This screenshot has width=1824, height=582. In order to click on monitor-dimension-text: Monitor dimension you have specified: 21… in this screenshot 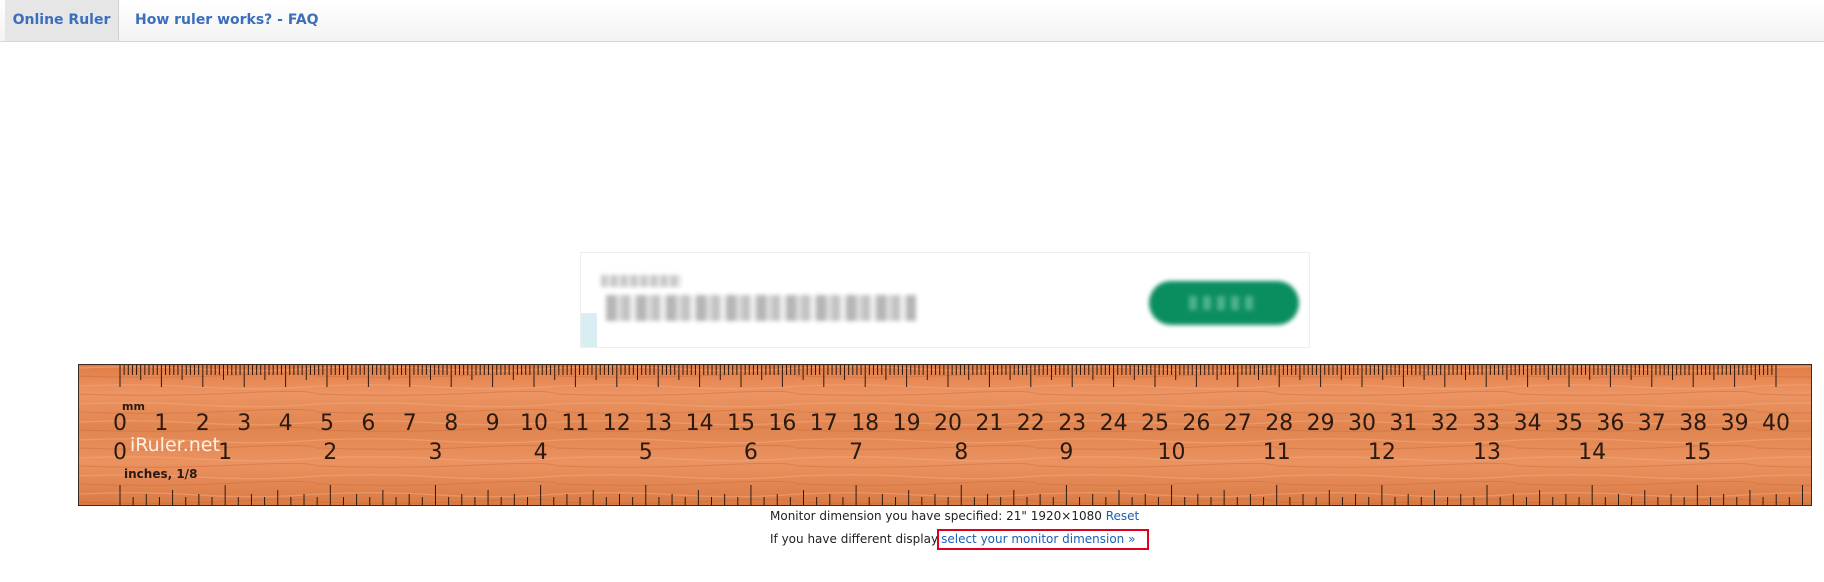, I will do `click(936, 516)`.